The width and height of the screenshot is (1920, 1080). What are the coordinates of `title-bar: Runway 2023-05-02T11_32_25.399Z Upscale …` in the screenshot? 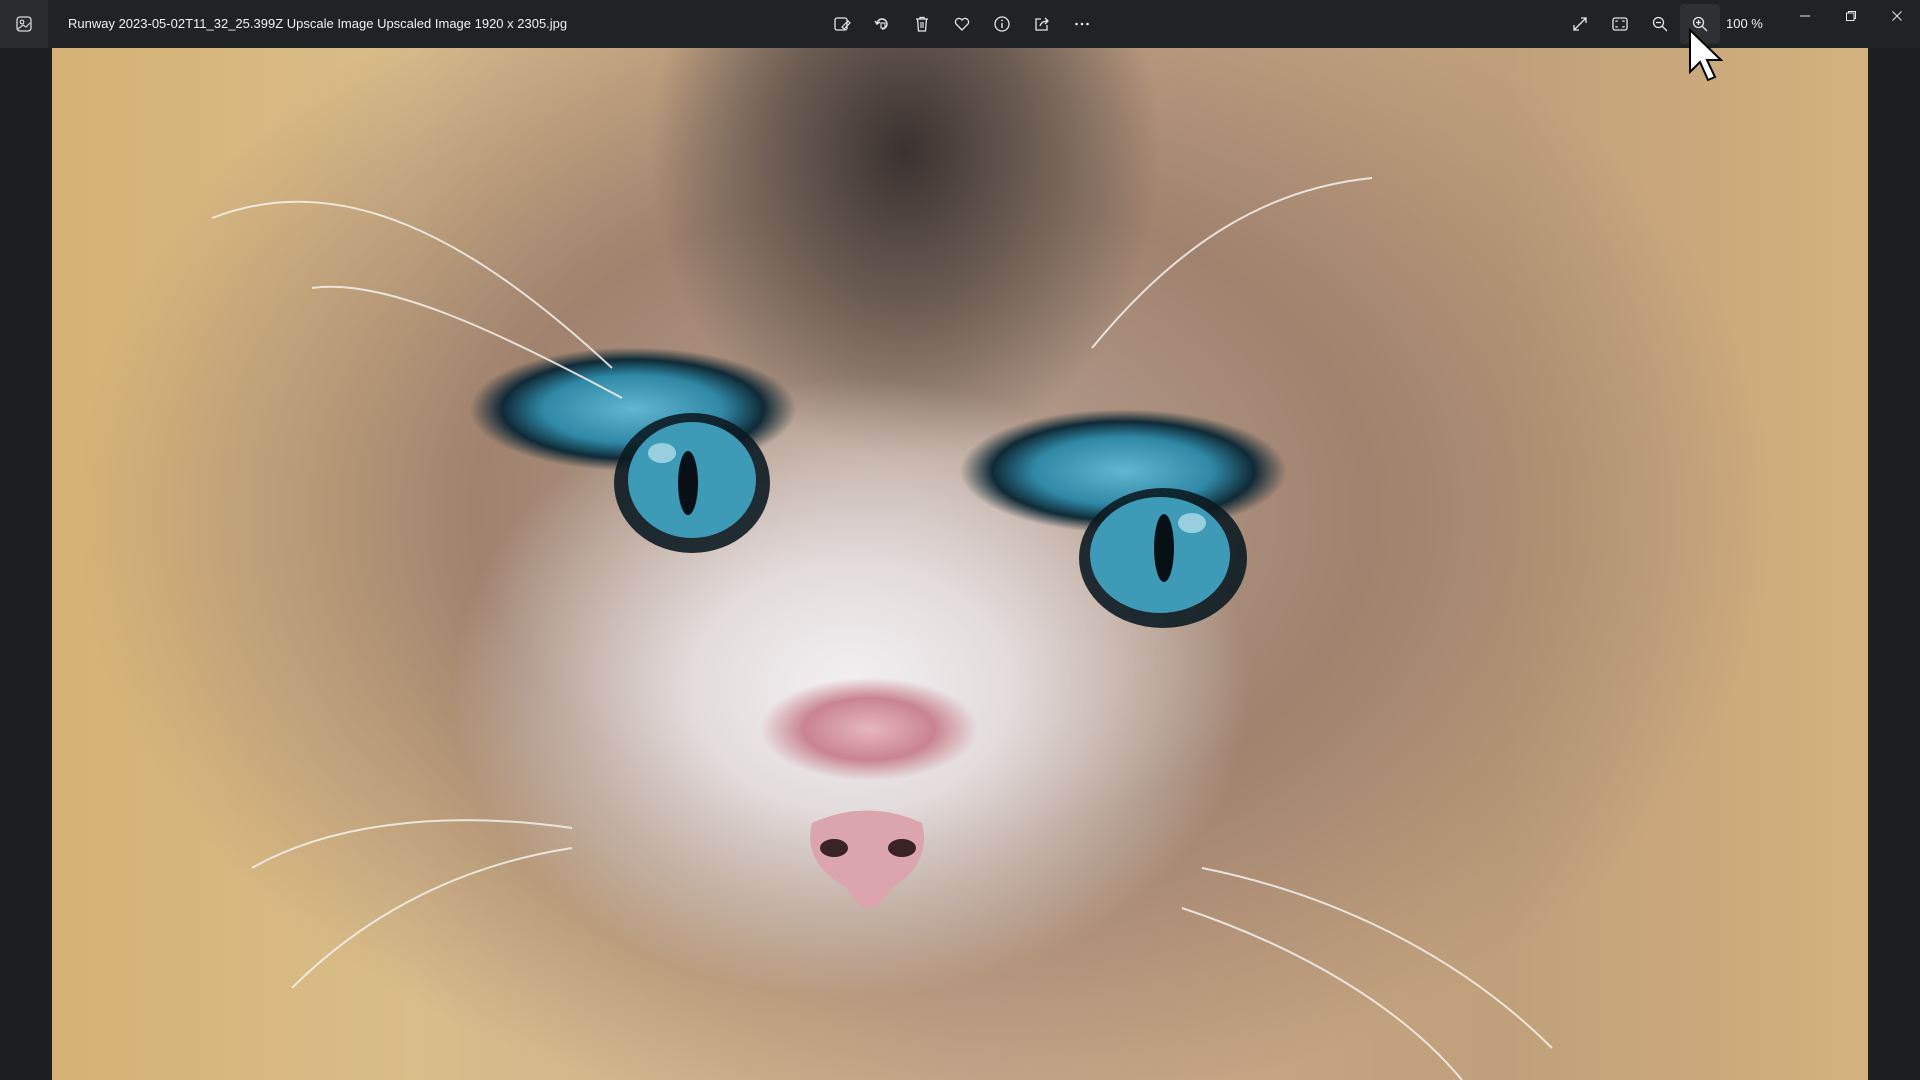 It's located at (960, 24).